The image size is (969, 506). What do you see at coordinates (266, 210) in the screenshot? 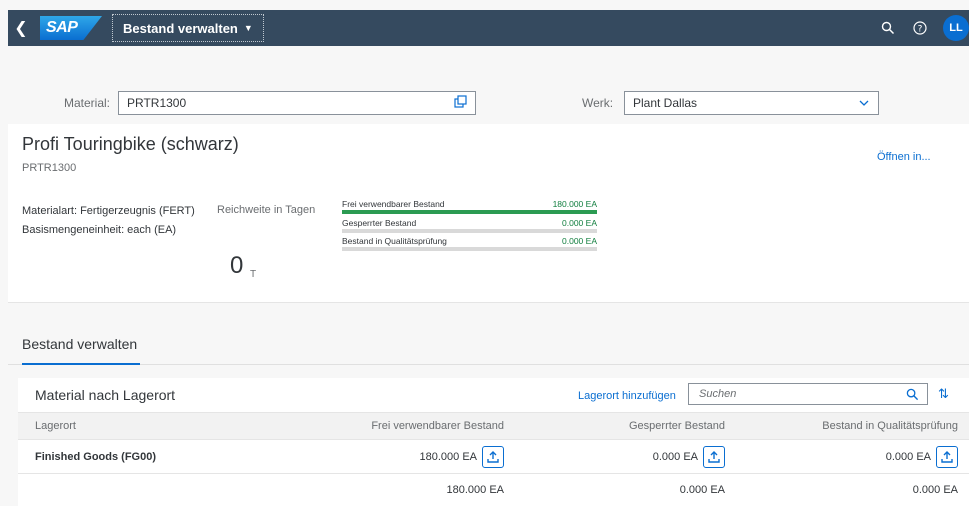
I see `reichweite-label: Reichweite in Tagen` at bounding box center [266, 210].